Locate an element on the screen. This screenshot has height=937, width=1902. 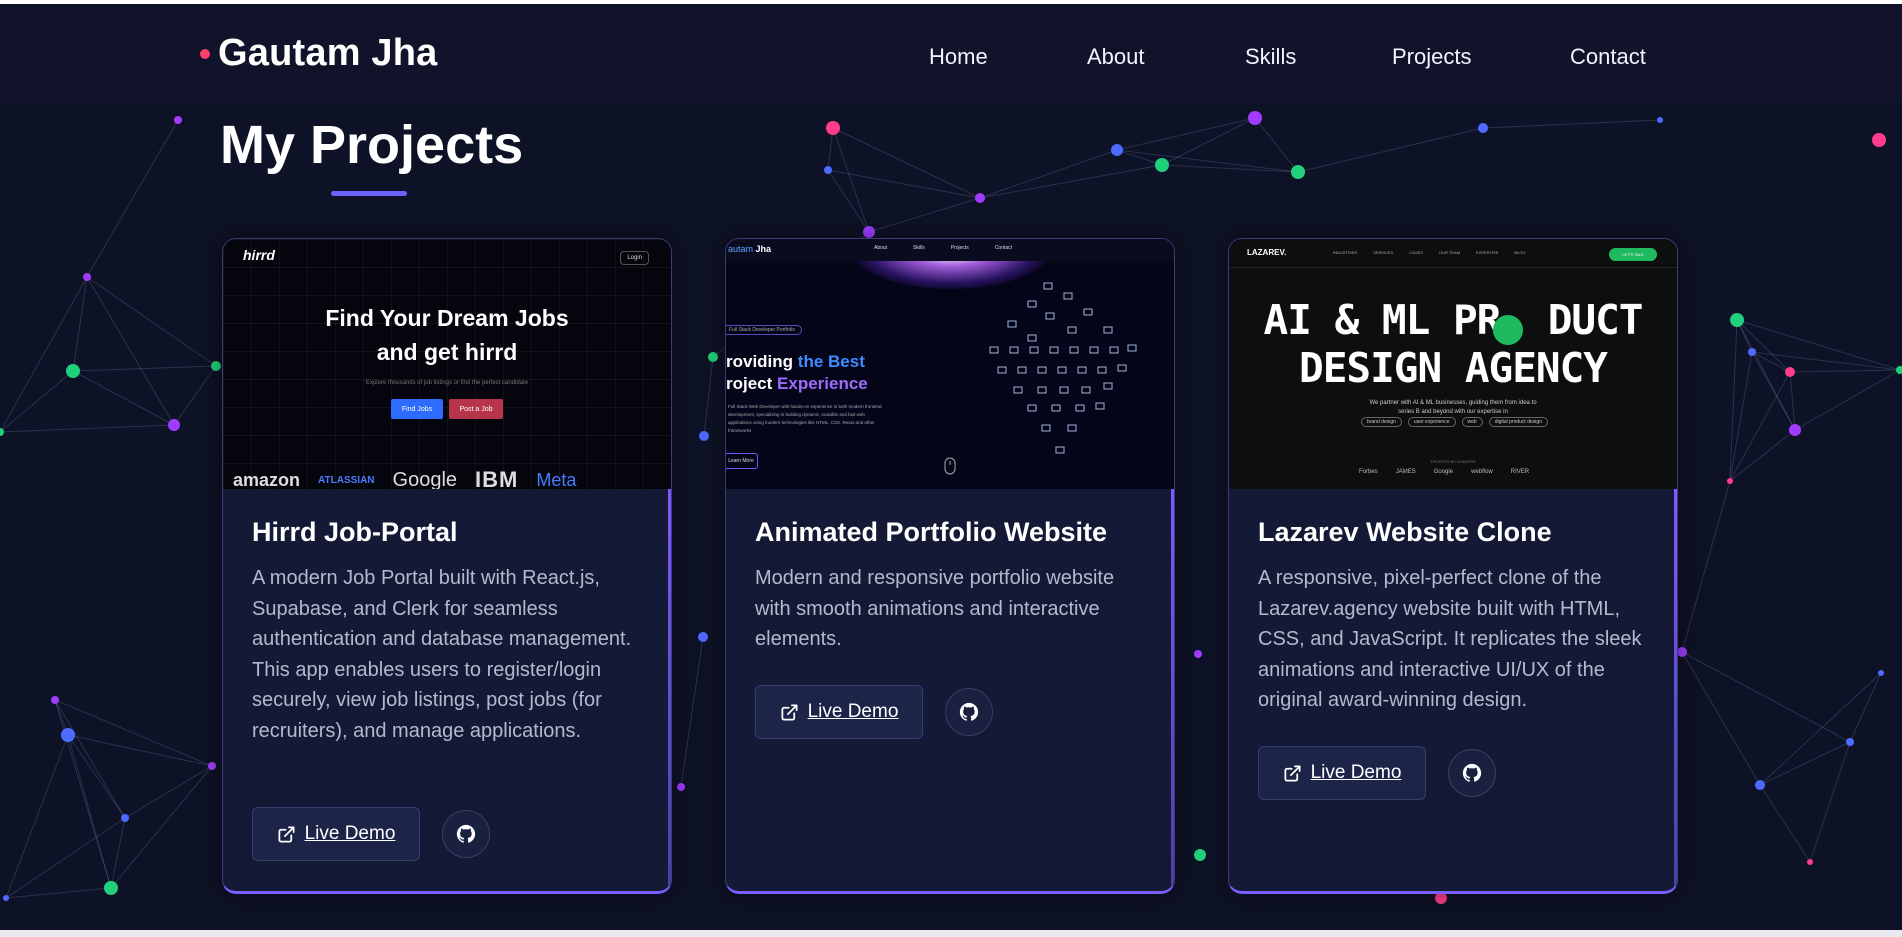
thumbnail-trusted: TRUSTED BY LEADERS is located at coordinates (1453, 461).